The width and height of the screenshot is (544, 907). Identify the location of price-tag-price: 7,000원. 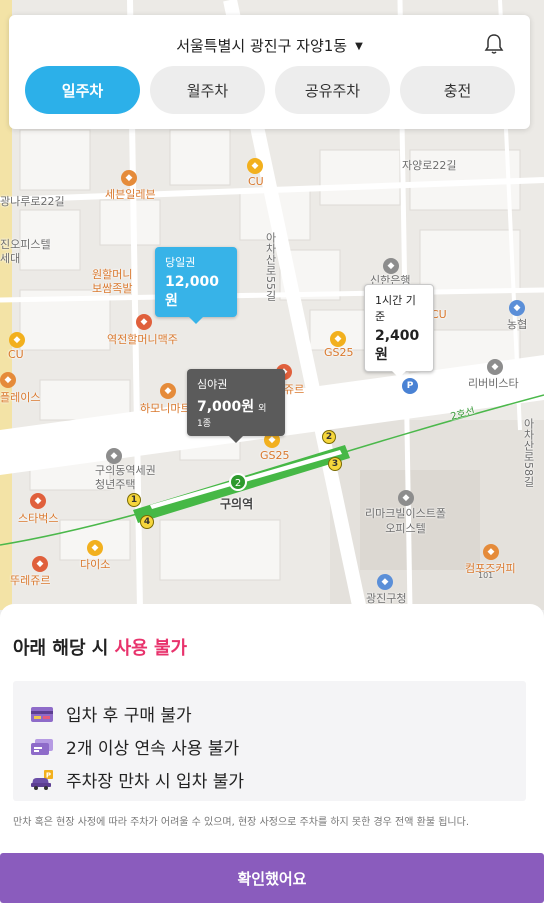
(226, 407).